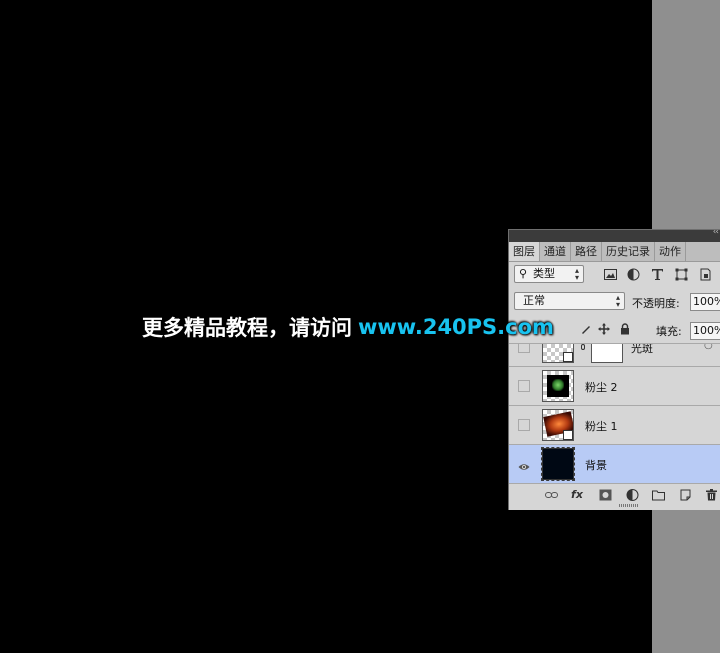 The width and height of the screenshot is (720, 653). I want to click on layer-name: 粉尘 1, so click(601, 426).